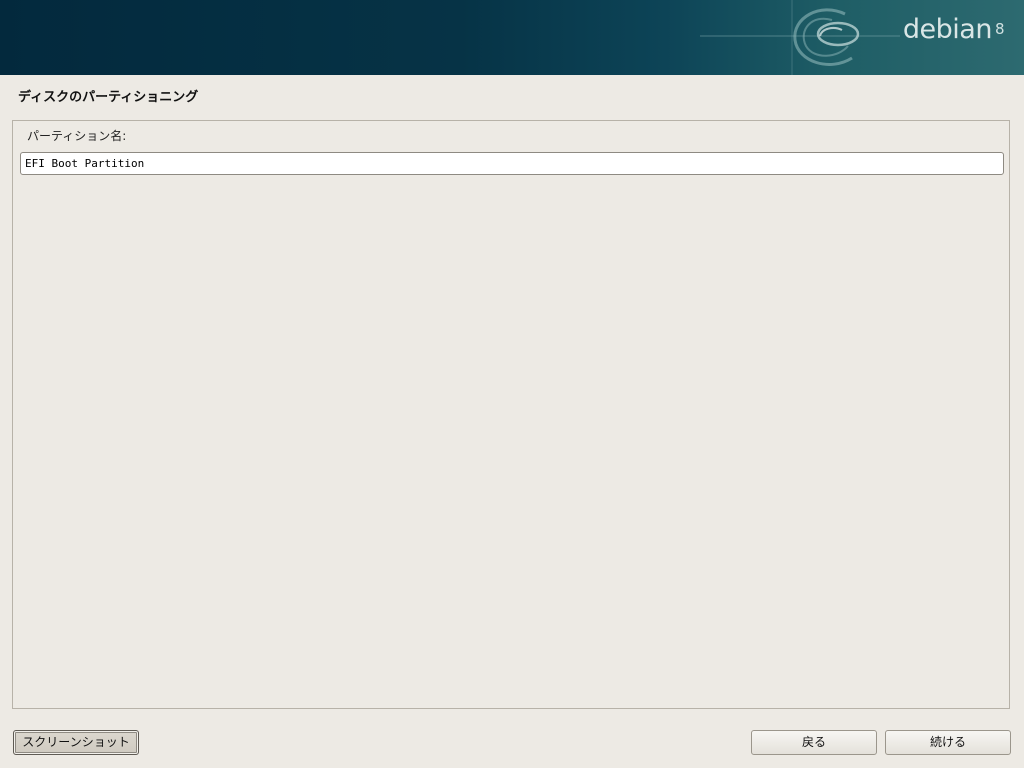 The width and height of the screenshot is (1024, 768). Describe the element at coordinates (512, 163) in the screenshot. I see `partition-name-input` at that location.